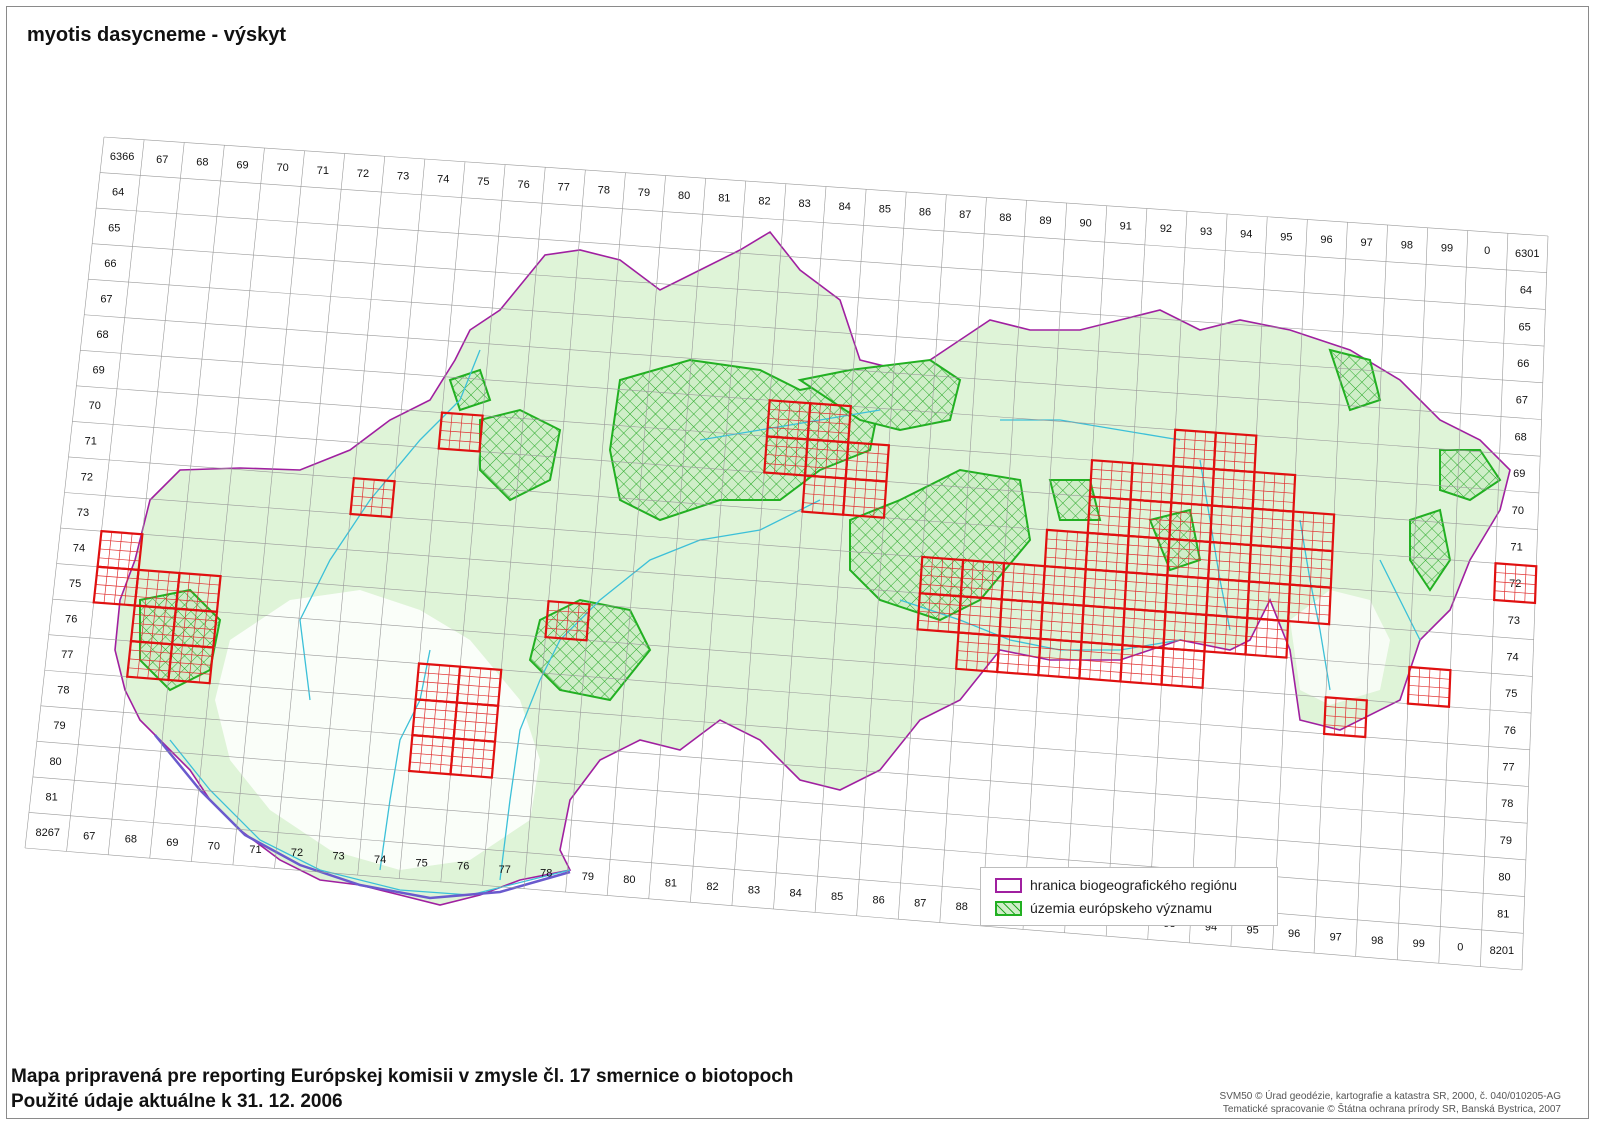 This screenshot has width=1597, height=1124. Describe the element at coordinates (463, 867) in the screenshot. I see `grid-label-bottom: 76` at that location.